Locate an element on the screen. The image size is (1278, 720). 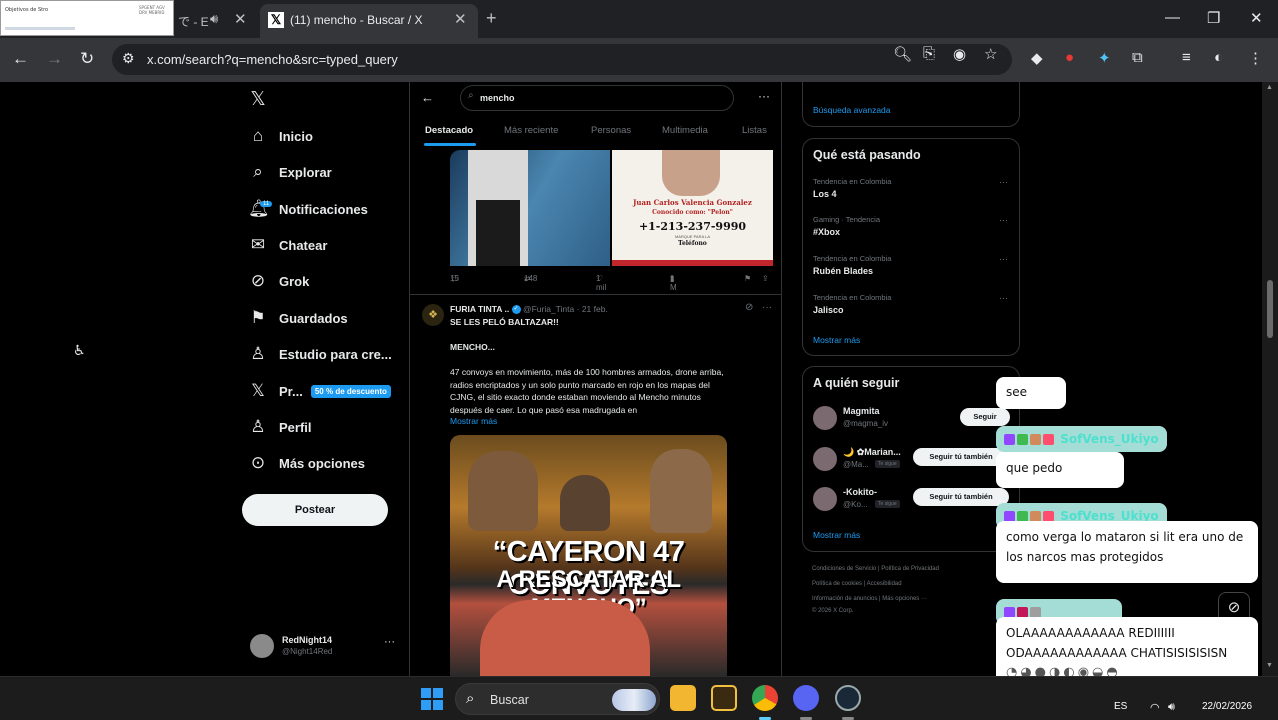
trend-name: Jalisco is located at coordinates (828, 310).